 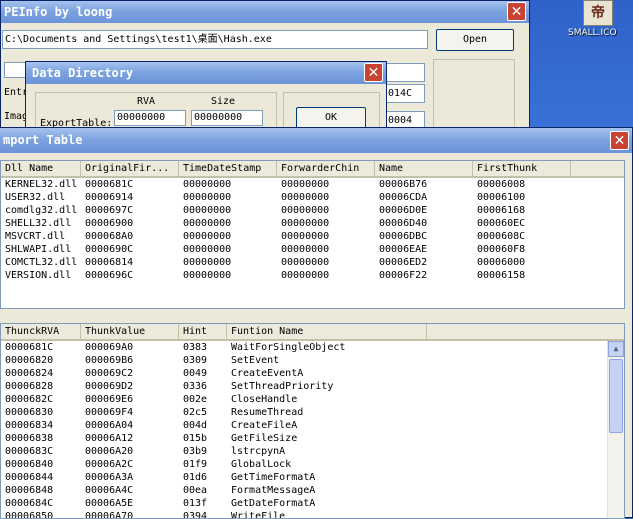 What do you see at coordinates (29, 399) in the screenshot?
I see `function-cell: 0000682C` at bounding box center [29, 399].